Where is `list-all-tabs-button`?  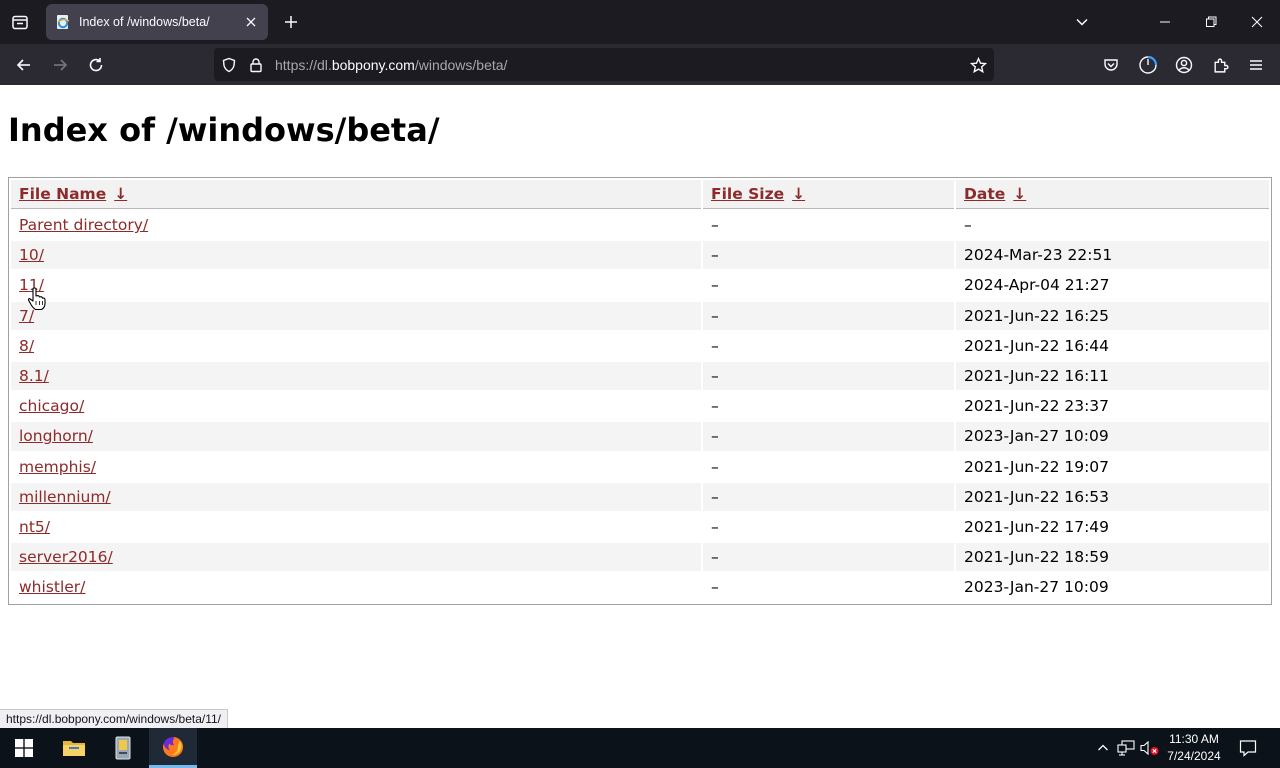
list-all-tabs-button is located at coordinates (1082, 22).